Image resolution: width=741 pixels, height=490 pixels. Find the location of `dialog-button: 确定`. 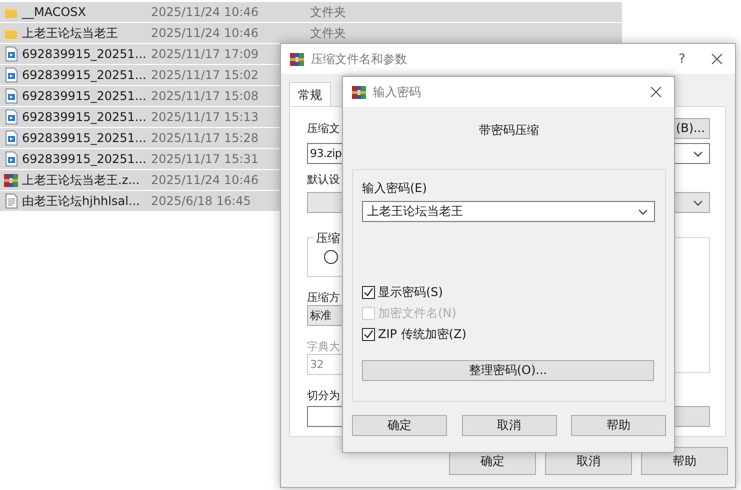

dialog-button: 确定 is located at coordinates (399, 425).